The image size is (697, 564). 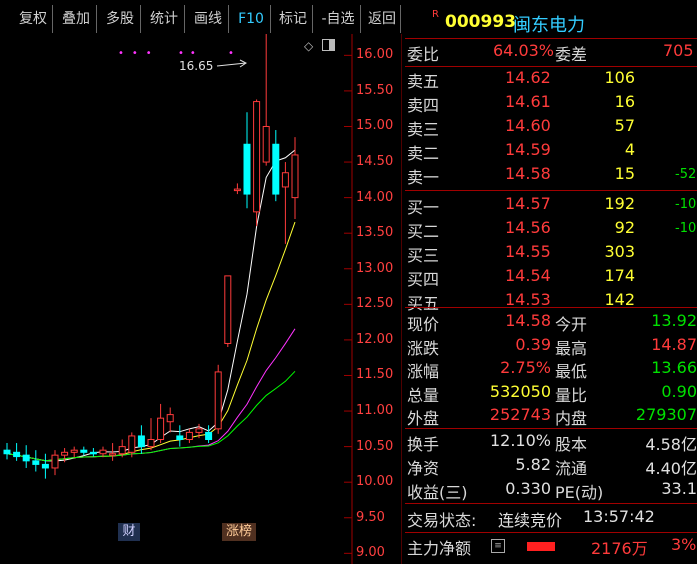 What do you see at coordinates (551, 370) in the screenshot?
I see `stat-row: 涨幅 2.75% 最低 13.66` at bounding box center [551, 370].